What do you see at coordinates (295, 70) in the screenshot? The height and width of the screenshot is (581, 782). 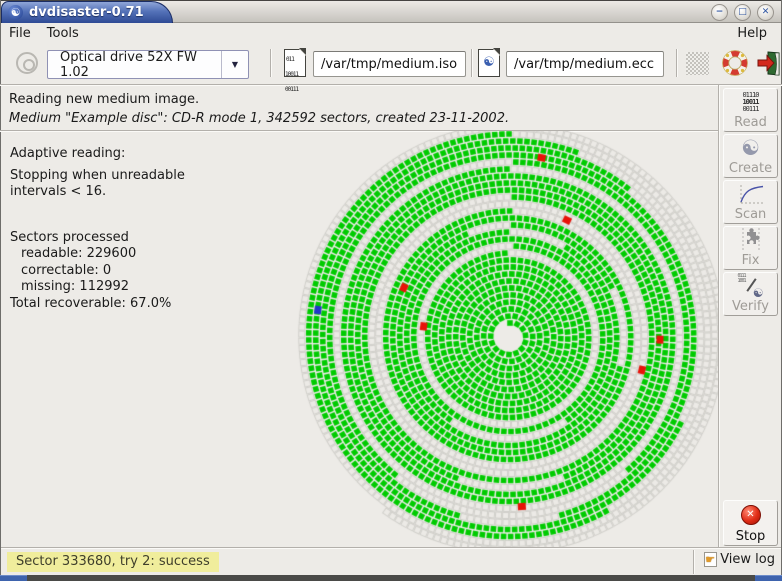 I see `iso-file-icon: 011 10011 00111` at bounding box center [295, 70].